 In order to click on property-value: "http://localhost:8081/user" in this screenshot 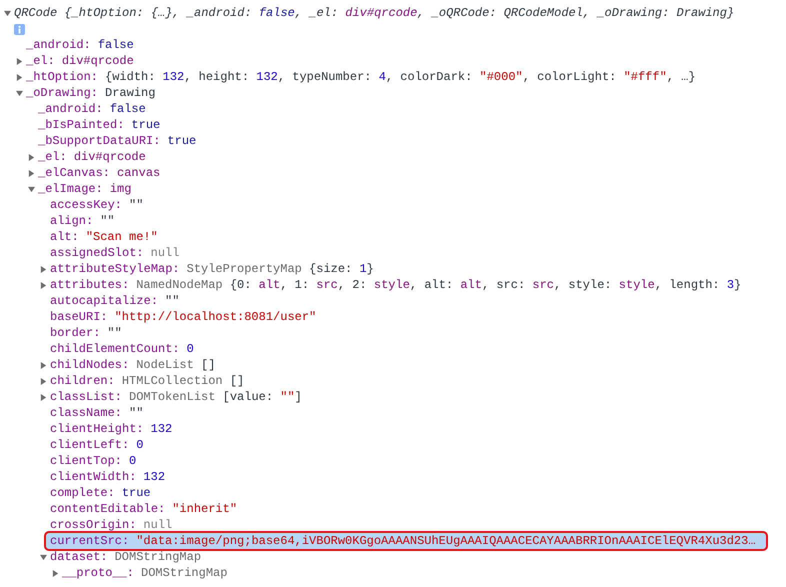, I will do `click(215, 317)`.